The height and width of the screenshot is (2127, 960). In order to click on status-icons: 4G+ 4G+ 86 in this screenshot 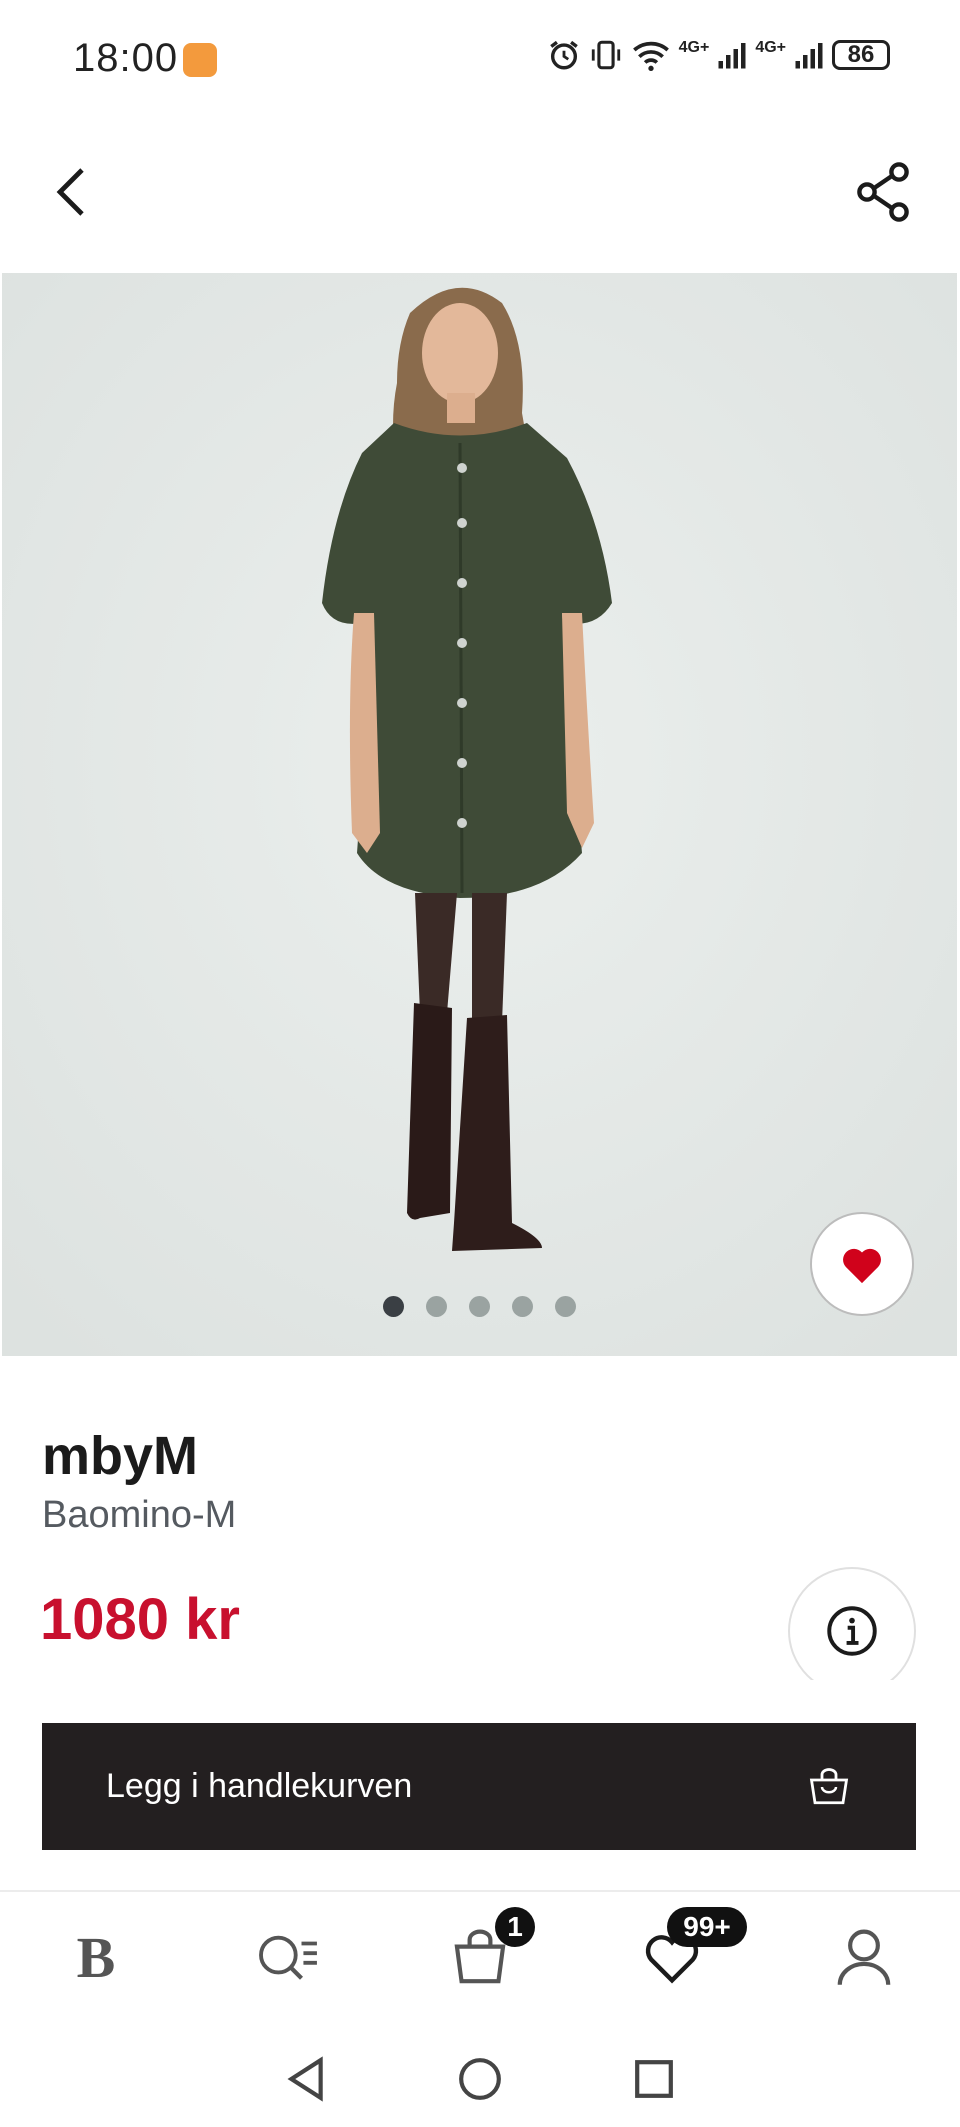, I will do `click(718, 55)`.